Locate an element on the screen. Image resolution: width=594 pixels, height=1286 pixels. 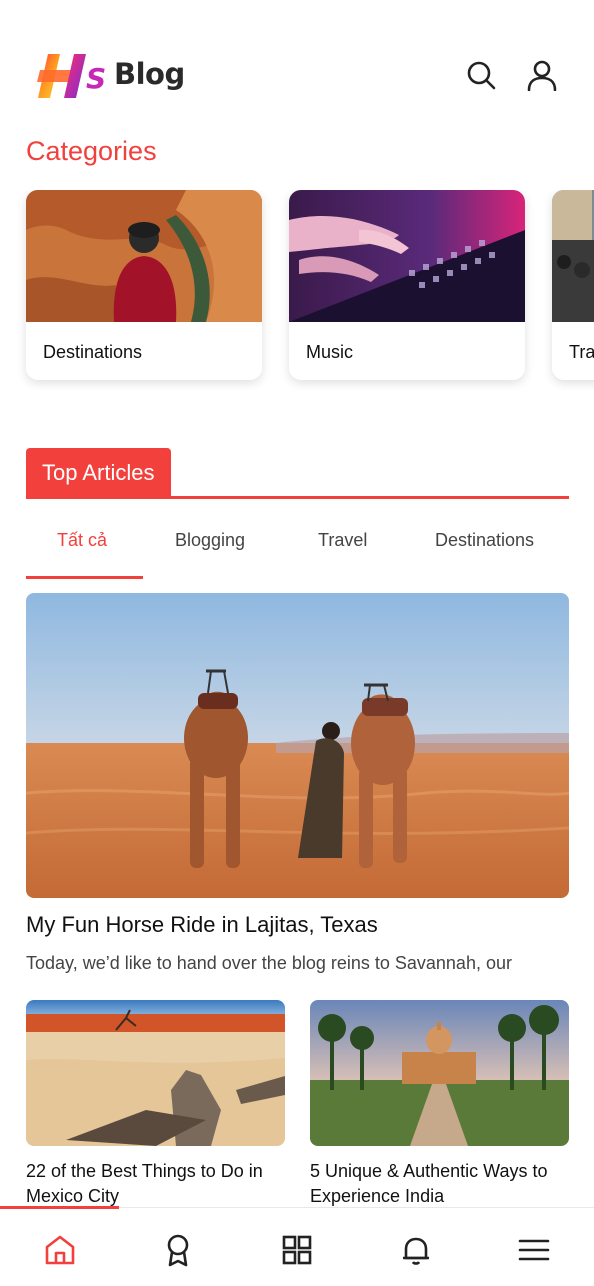
categories-title: Categories is located at coordinates (91, 151).